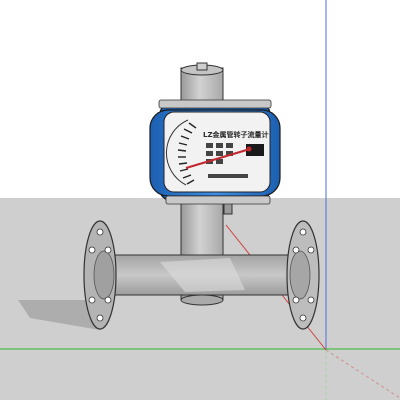 Image resolution: width=400 pixels, height=400 pixels. Describe the element at coordinates (100, 275) in the screenshot. I see `left-flange` at that location.